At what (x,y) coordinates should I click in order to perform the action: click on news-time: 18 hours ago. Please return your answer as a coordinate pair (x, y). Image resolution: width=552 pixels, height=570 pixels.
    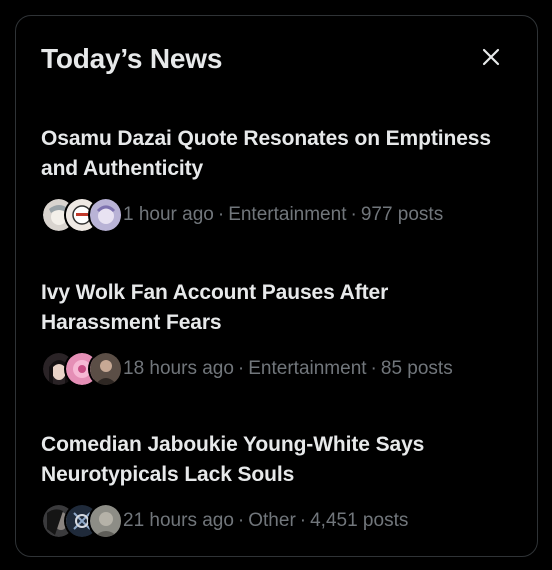
    Looking at the image, I should click on (178, 368).